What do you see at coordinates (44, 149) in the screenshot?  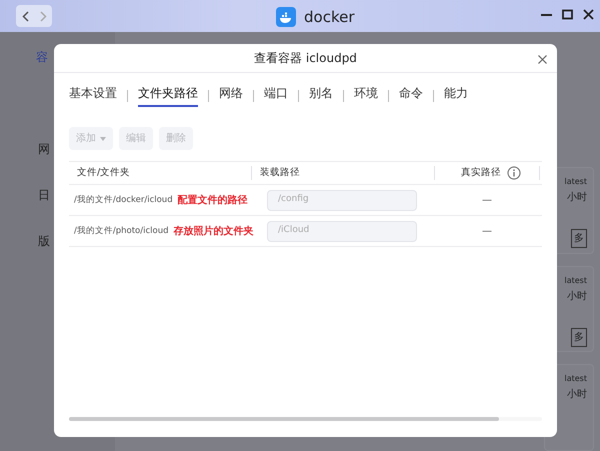 I see `sidebar-item: 网` at bounding box center [44, 149].